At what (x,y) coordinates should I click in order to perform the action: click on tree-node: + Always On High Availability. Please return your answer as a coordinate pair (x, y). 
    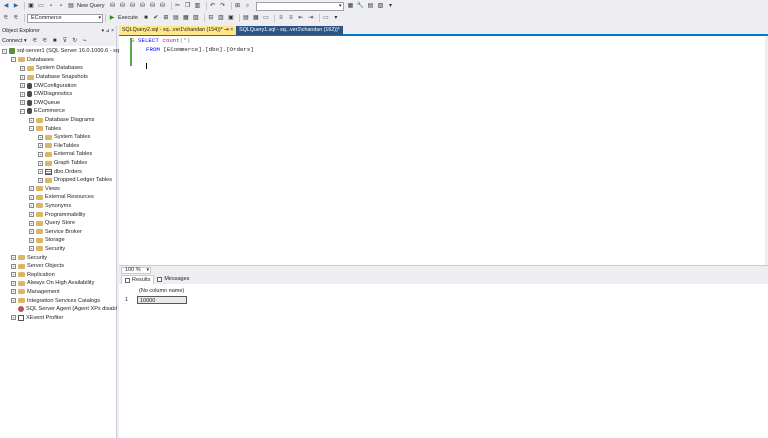
    Looking at the image, I should click on (58, 283).